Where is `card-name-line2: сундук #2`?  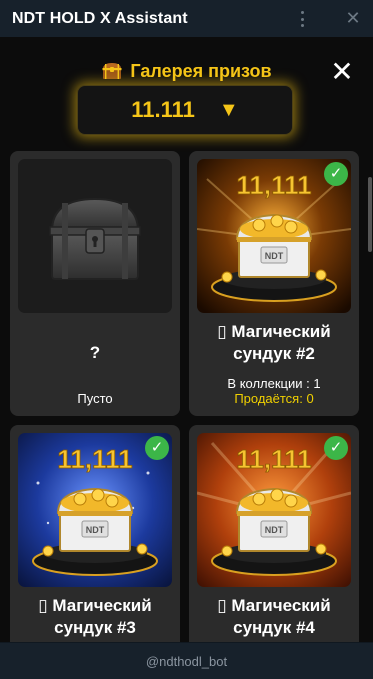 card-name-line2: сундук #2 is located at coordinates (274, 353).